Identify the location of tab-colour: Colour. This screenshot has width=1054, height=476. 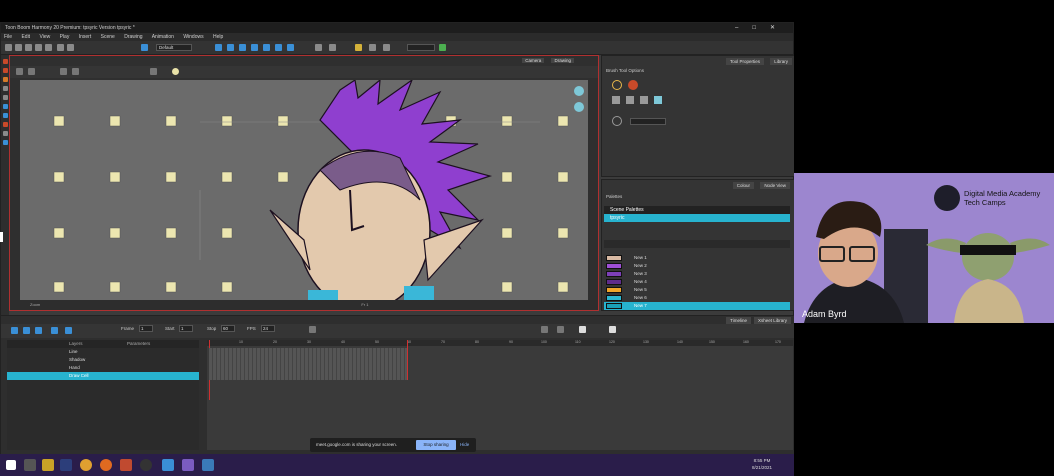
(743, 185).